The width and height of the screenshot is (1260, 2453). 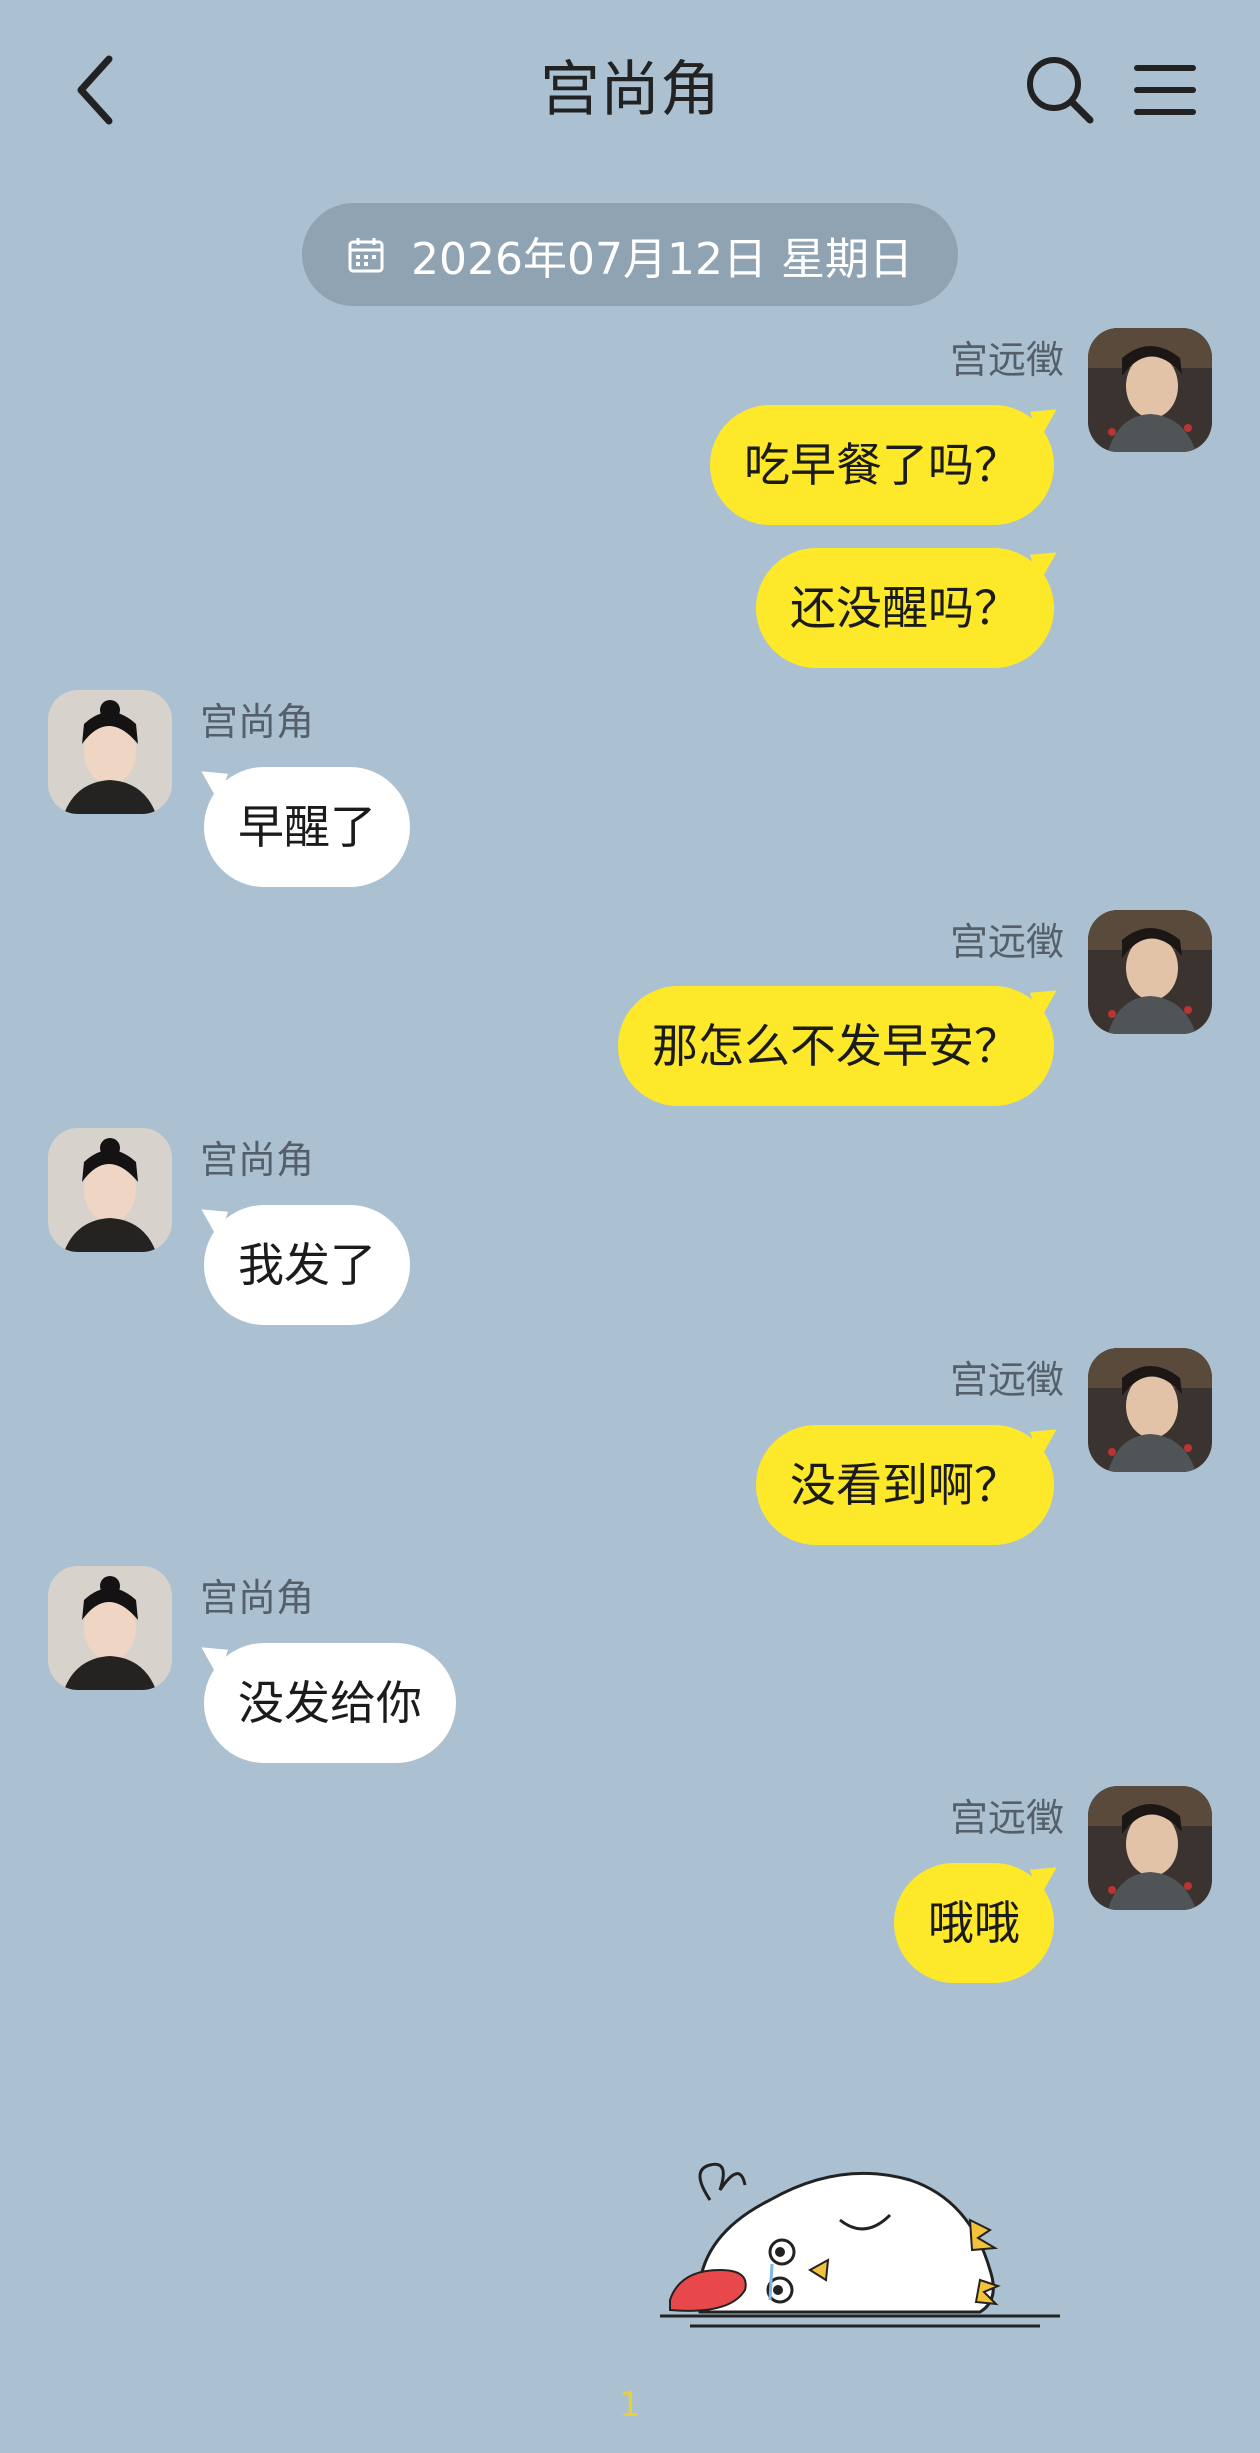 I want to click on message-bubble: 吃早餐了吗？, so click(x=882, y=465).